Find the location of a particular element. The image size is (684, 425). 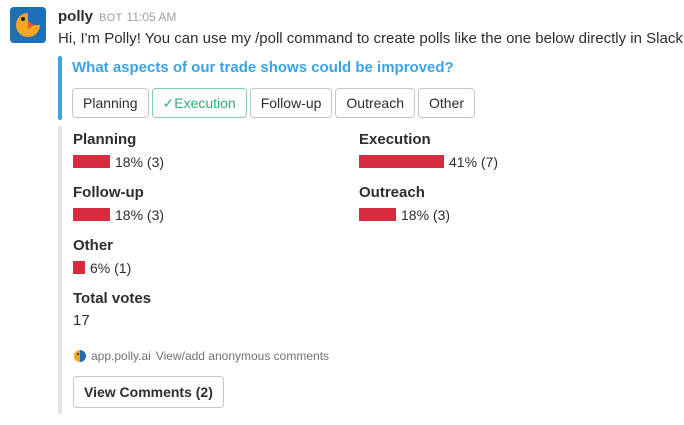

result-other: Other 6% (1) is located at coordinates (213, 258).